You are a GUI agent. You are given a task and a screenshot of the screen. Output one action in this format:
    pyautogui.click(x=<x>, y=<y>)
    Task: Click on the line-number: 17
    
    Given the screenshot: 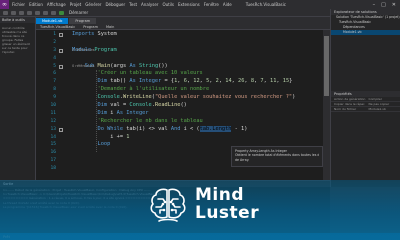 What is the action you would take?
    pyautogui.click(x=53, y=161)
    